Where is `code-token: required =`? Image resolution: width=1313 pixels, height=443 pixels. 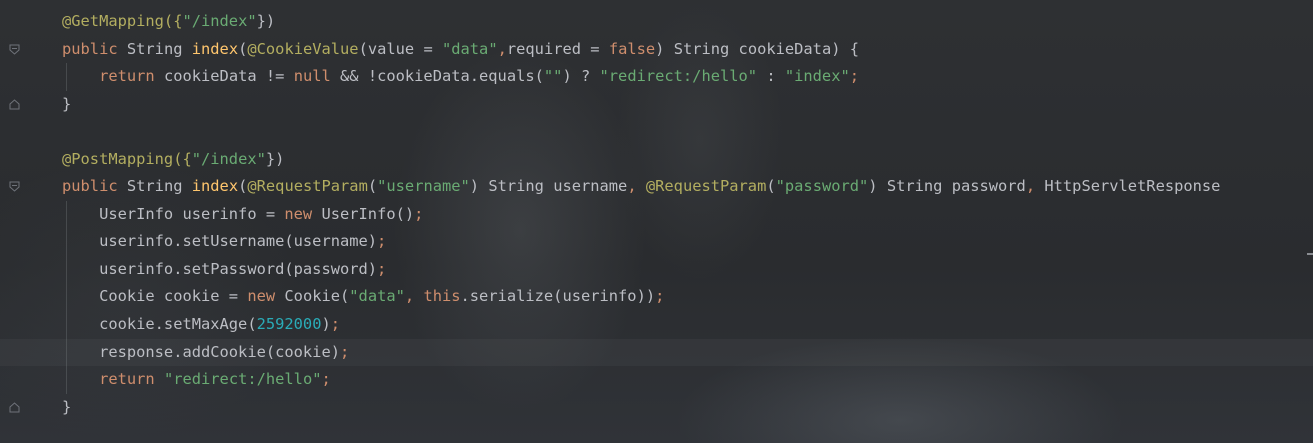
code-token: required = is located at coordinates (557, 48).